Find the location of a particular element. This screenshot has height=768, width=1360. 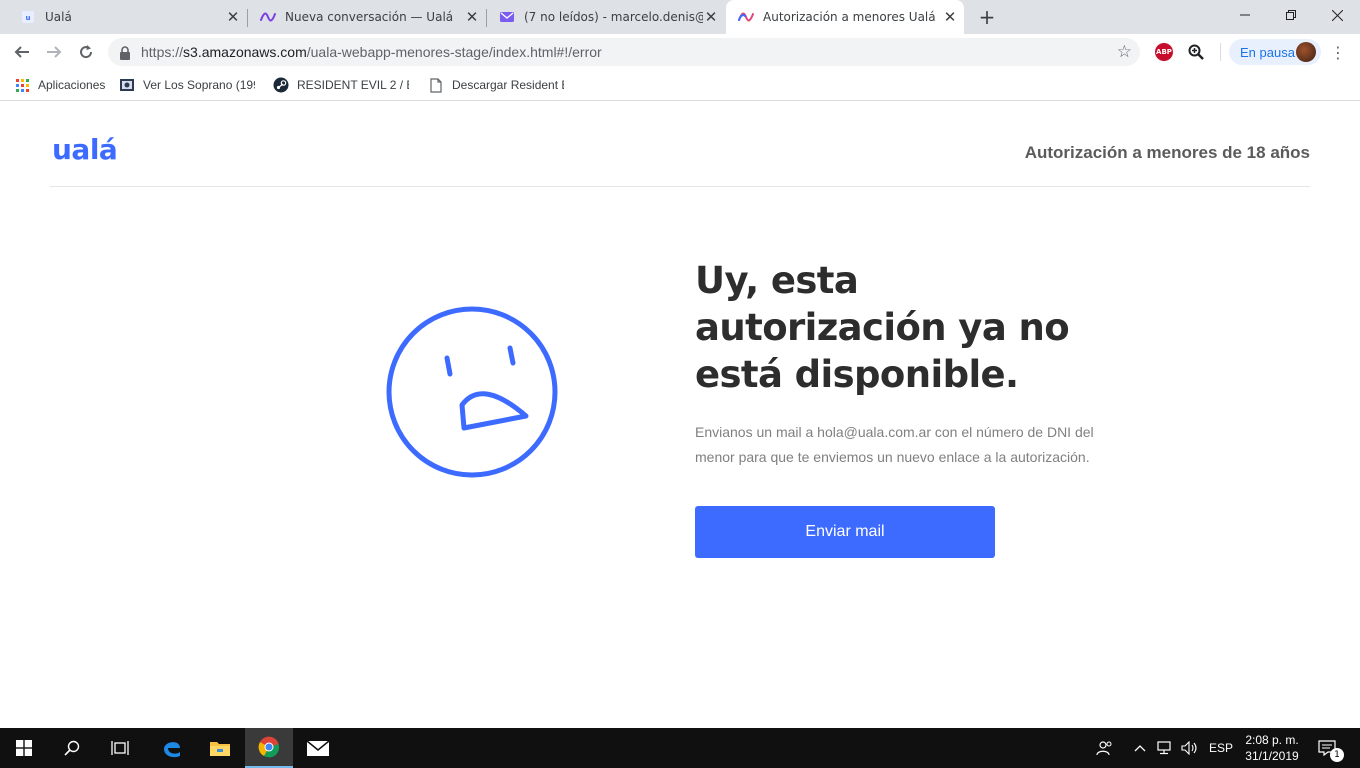

tab-uala: u Ualá ✕ is located at coordinates (123, 17).